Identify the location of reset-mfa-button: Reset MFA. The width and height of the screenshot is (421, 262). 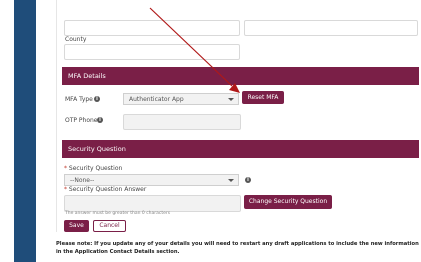
(263, 97).